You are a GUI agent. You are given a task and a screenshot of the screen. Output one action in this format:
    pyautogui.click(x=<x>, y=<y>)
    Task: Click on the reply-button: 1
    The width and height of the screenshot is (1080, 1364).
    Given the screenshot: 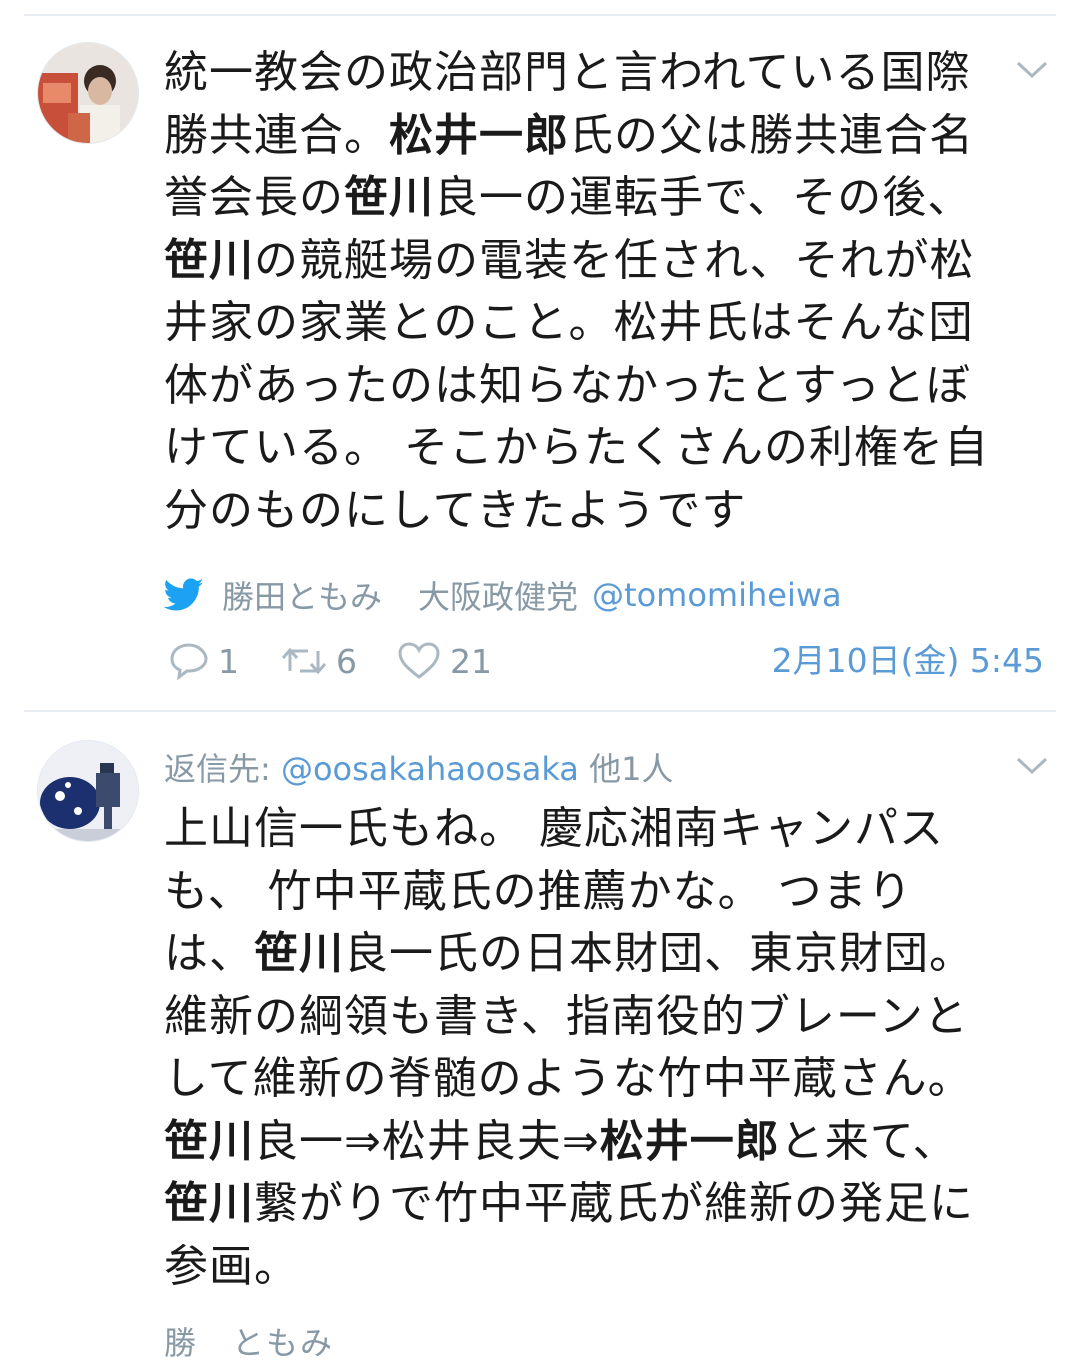 What is the action you would take?
    pyautogui.click(x=203, y=661)
    